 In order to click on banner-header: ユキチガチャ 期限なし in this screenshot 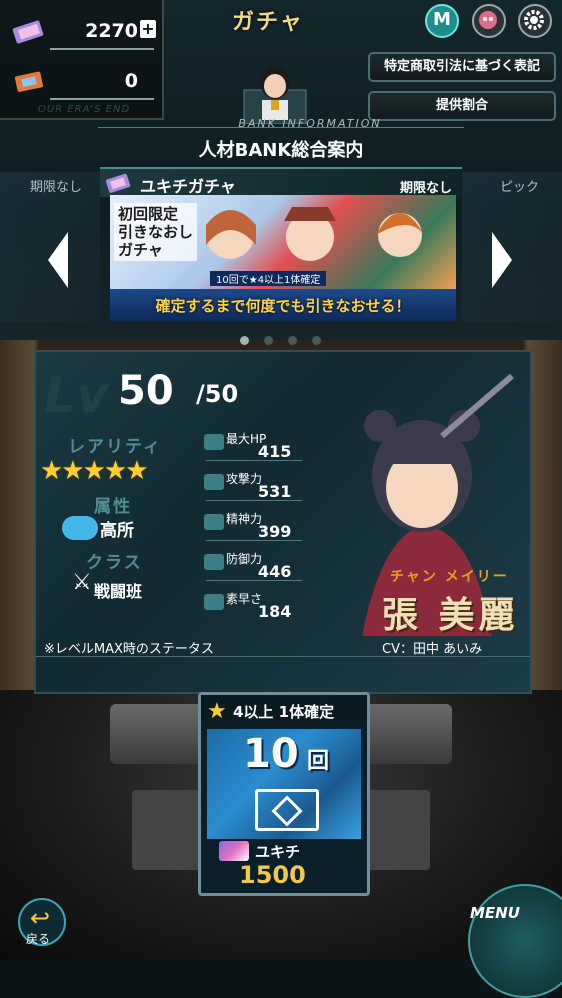, I will do `click(281, 182)`.